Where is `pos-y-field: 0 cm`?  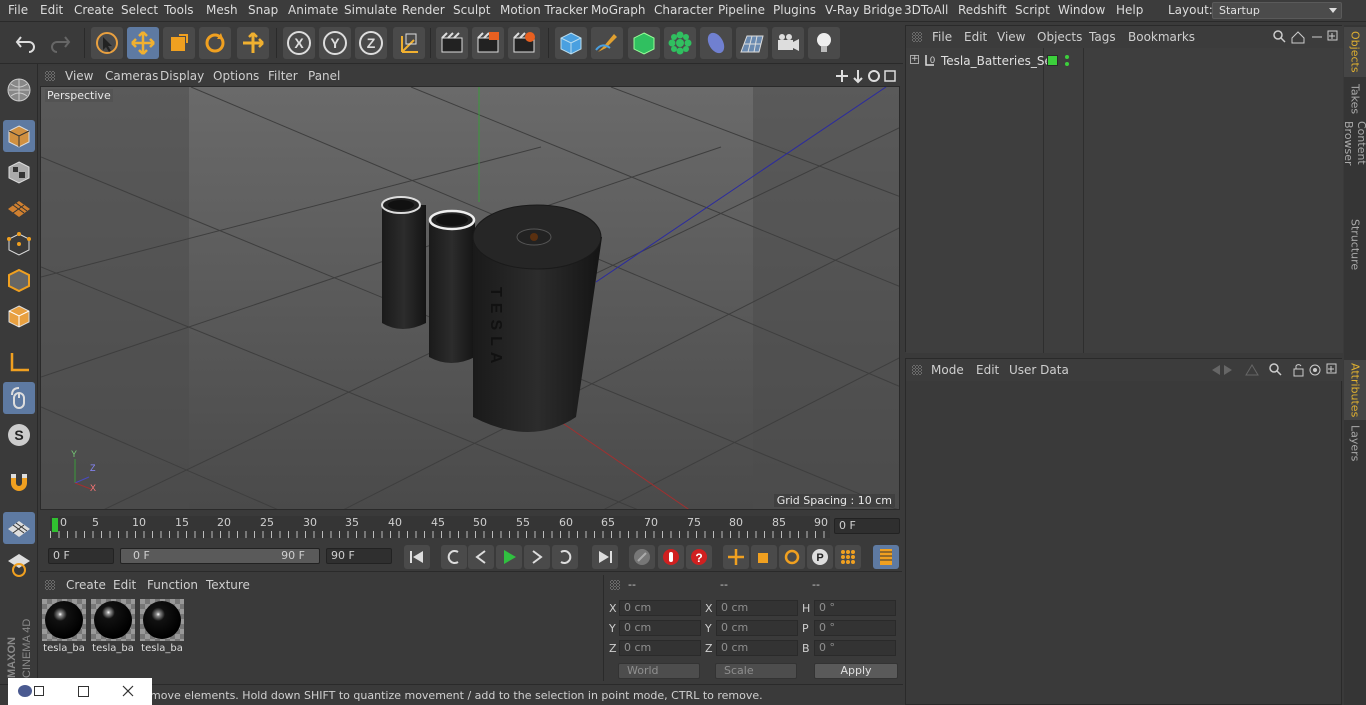 pos-y-field: 0 cm is located at coordinates (660, 628).